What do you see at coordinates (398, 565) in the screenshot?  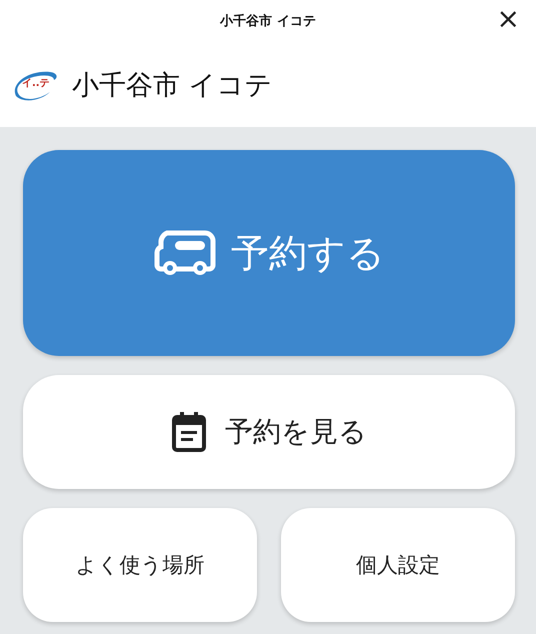 I see `personal-settings-button: 個人設定` at bounding box center [398, 565].